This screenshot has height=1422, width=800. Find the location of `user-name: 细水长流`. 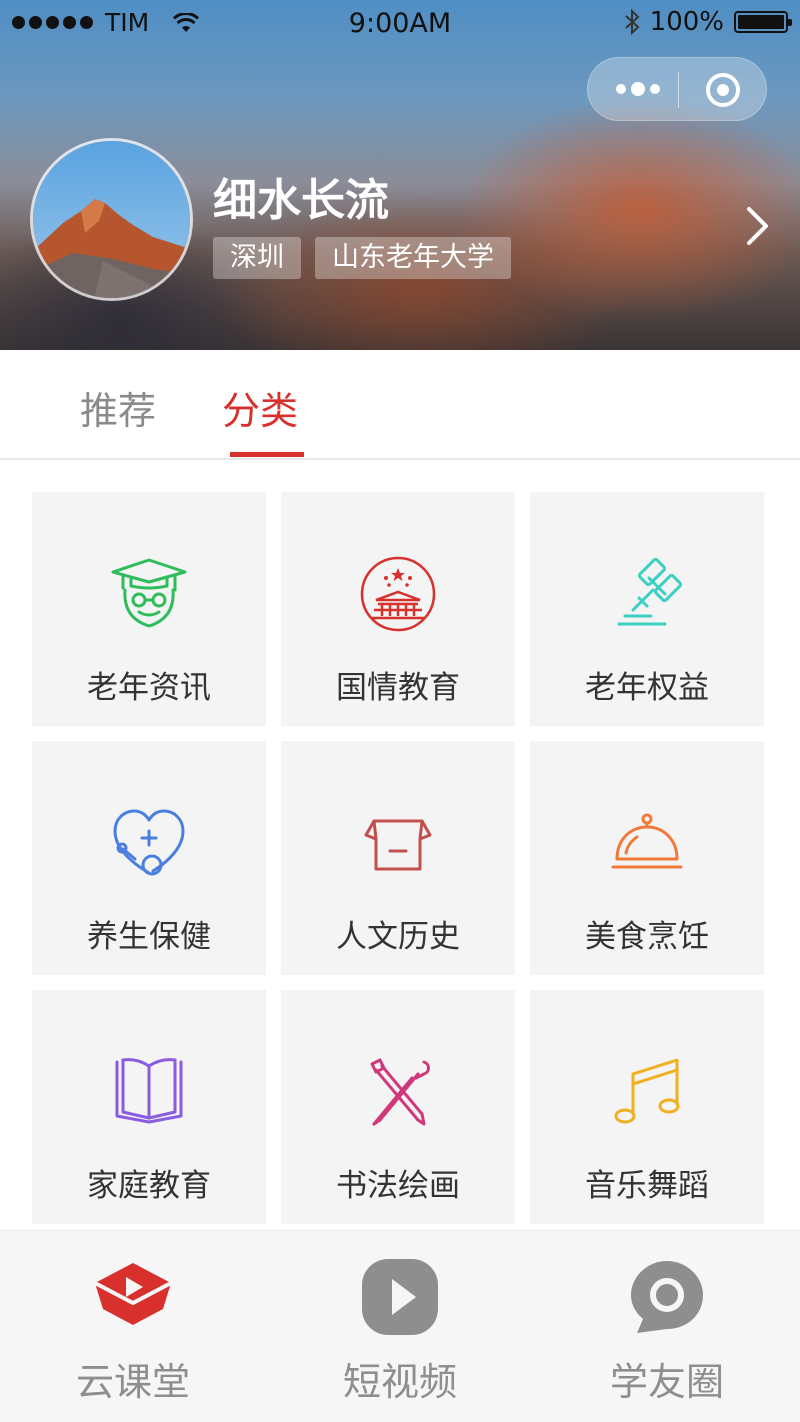

user-name: 细水长流 is located at coordinates (301, 200).